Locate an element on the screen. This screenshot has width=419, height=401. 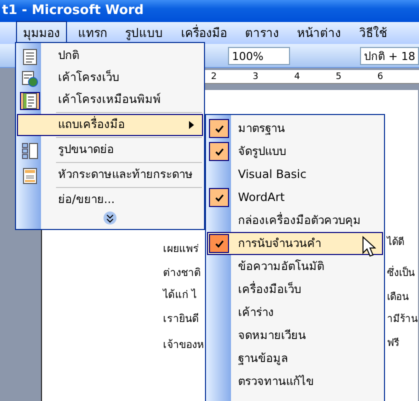
ruler-number: 3 is located at coordinates (256, 77).